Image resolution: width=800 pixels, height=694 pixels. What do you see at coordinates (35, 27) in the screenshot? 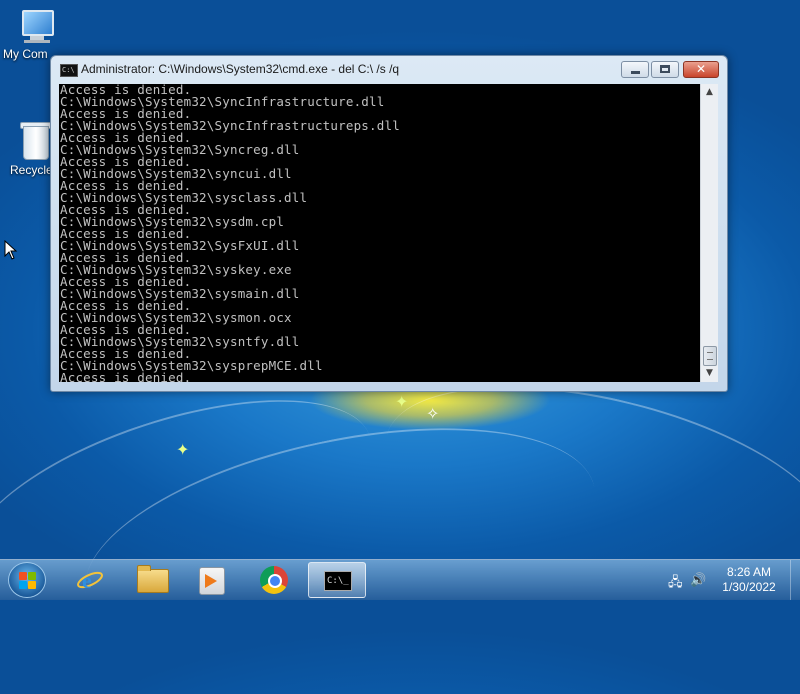
I see `computer-icon` at bounding box center [35, 27].